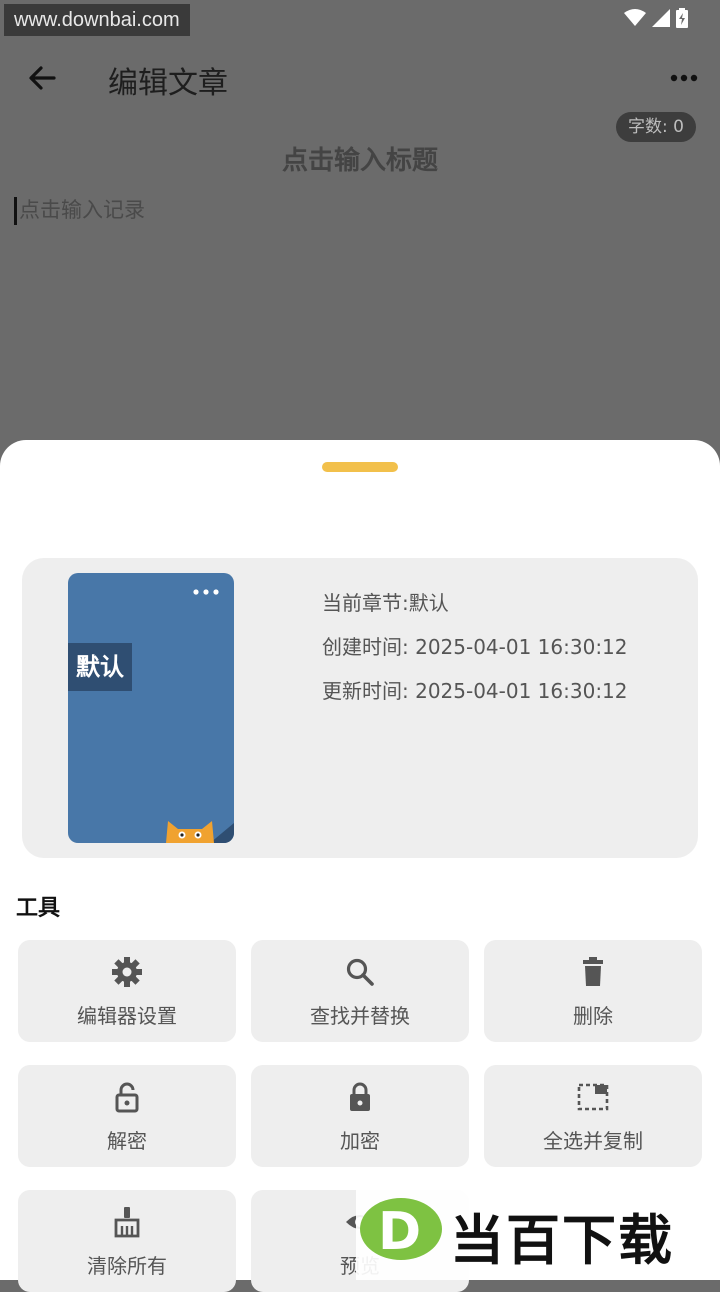 Image resolution: width=720 pixels, height=1292 pixels. I want to click on search-icon, so click(360, 972).